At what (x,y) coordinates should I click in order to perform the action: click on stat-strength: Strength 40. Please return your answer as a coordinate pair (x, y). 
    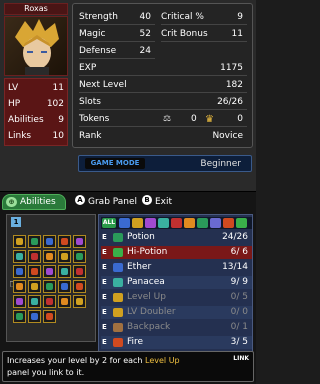
    Looking at the image, I should click on (117, 17).